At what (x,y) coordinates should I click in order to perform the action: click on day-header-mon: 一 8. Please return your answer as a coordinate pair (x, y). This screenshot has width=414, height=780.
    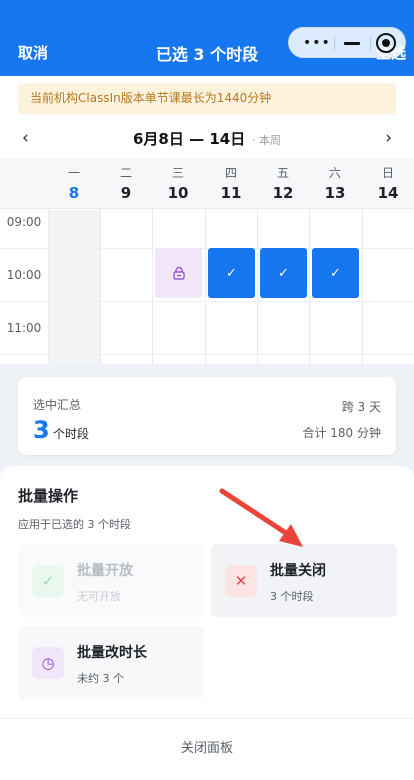
    Looking at the image, I should click on (74, 183).